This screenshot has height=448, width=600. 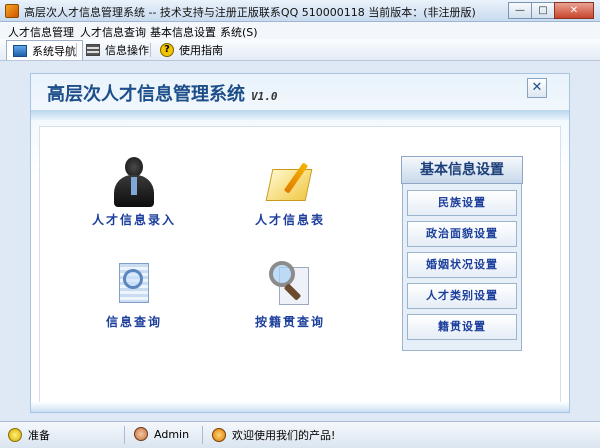 I want to click on info-query-module: 信息查询, so click(x=134, y=294).